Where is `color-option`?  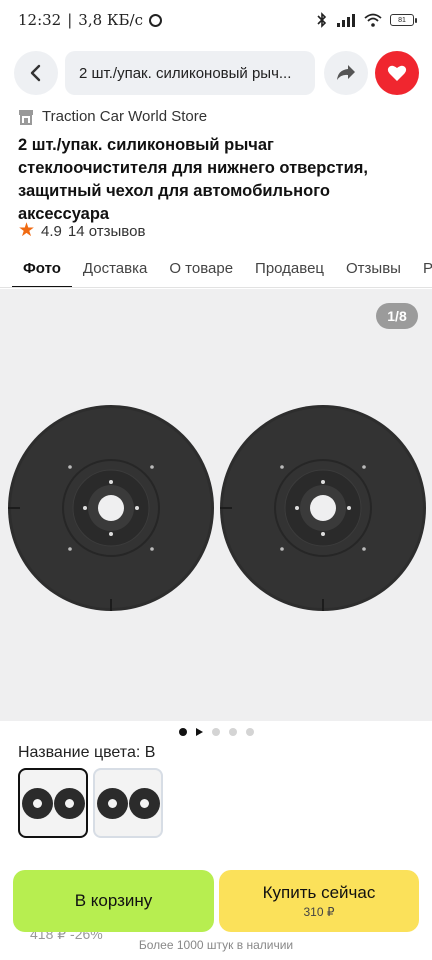
color-option is located at coordinates (128, 803).